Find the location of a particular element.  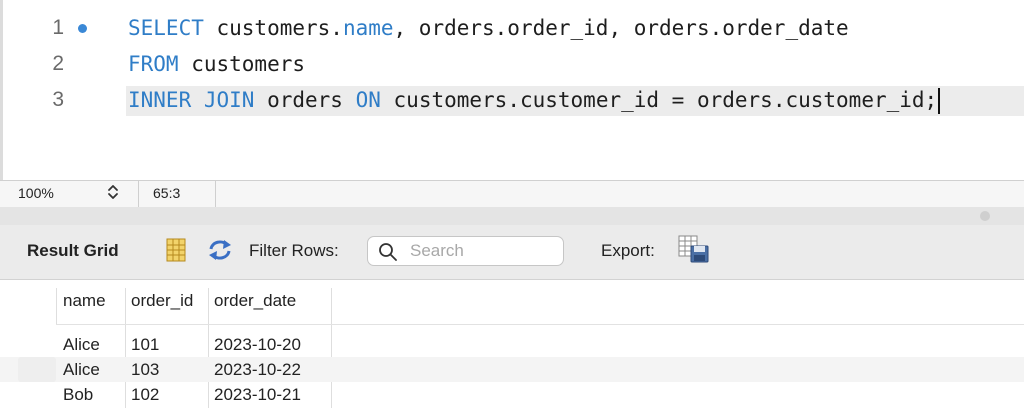

column-header-order-id: order_id is located at coordinates (162, 301).